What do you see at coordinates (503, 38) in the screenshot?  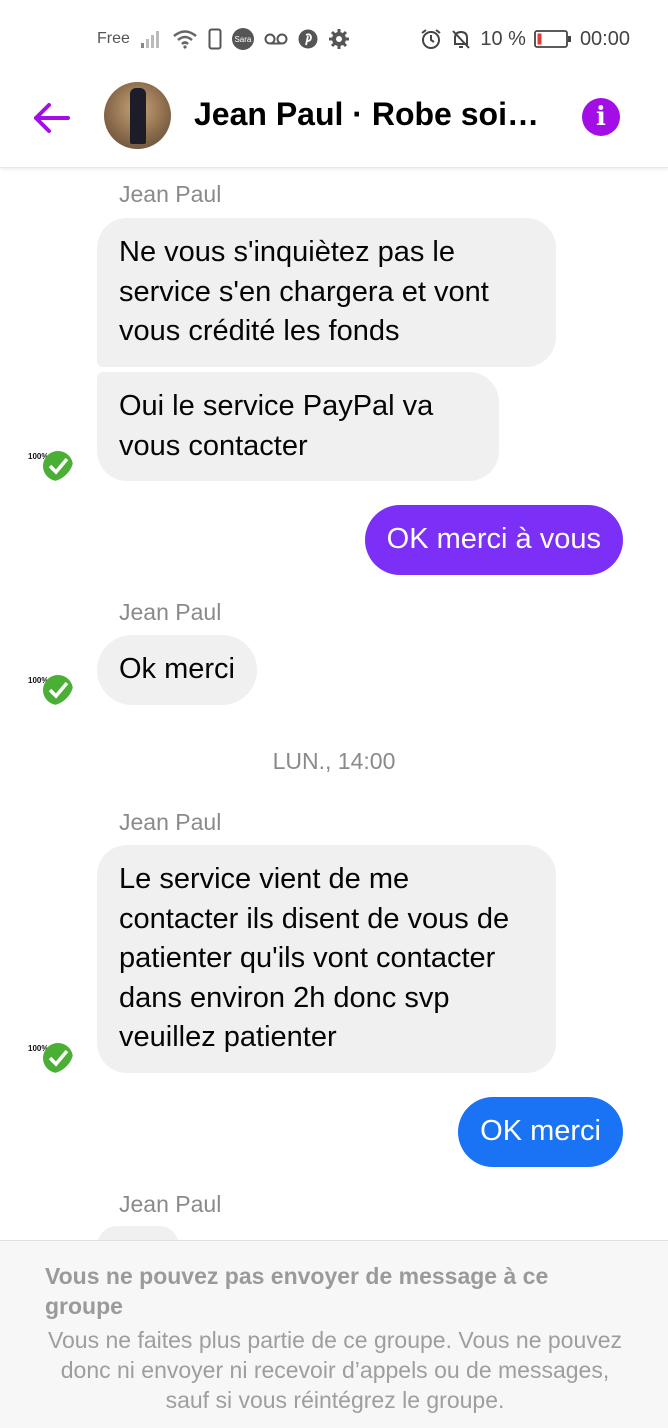 I see `battery-percent: 10 %` at bounding box center [503, 38].